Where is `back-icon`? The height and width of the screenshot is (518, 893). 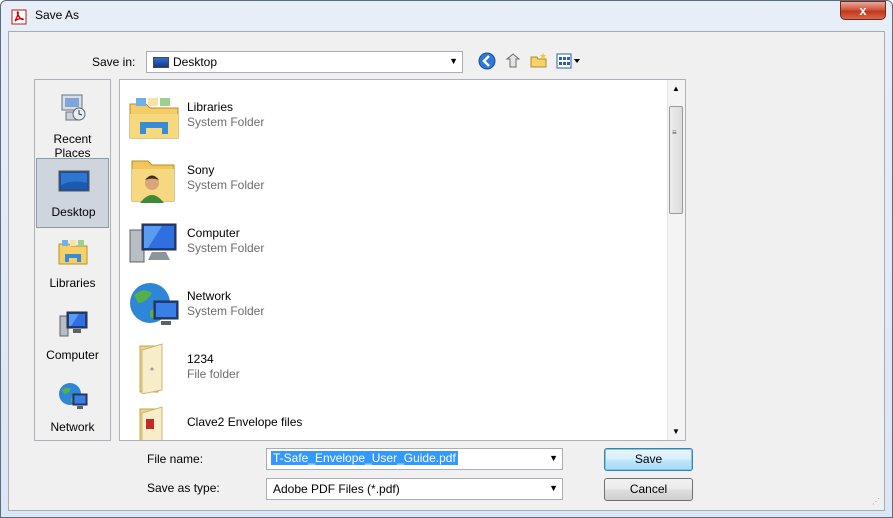 back-icon is located at coordinates (487, 61).